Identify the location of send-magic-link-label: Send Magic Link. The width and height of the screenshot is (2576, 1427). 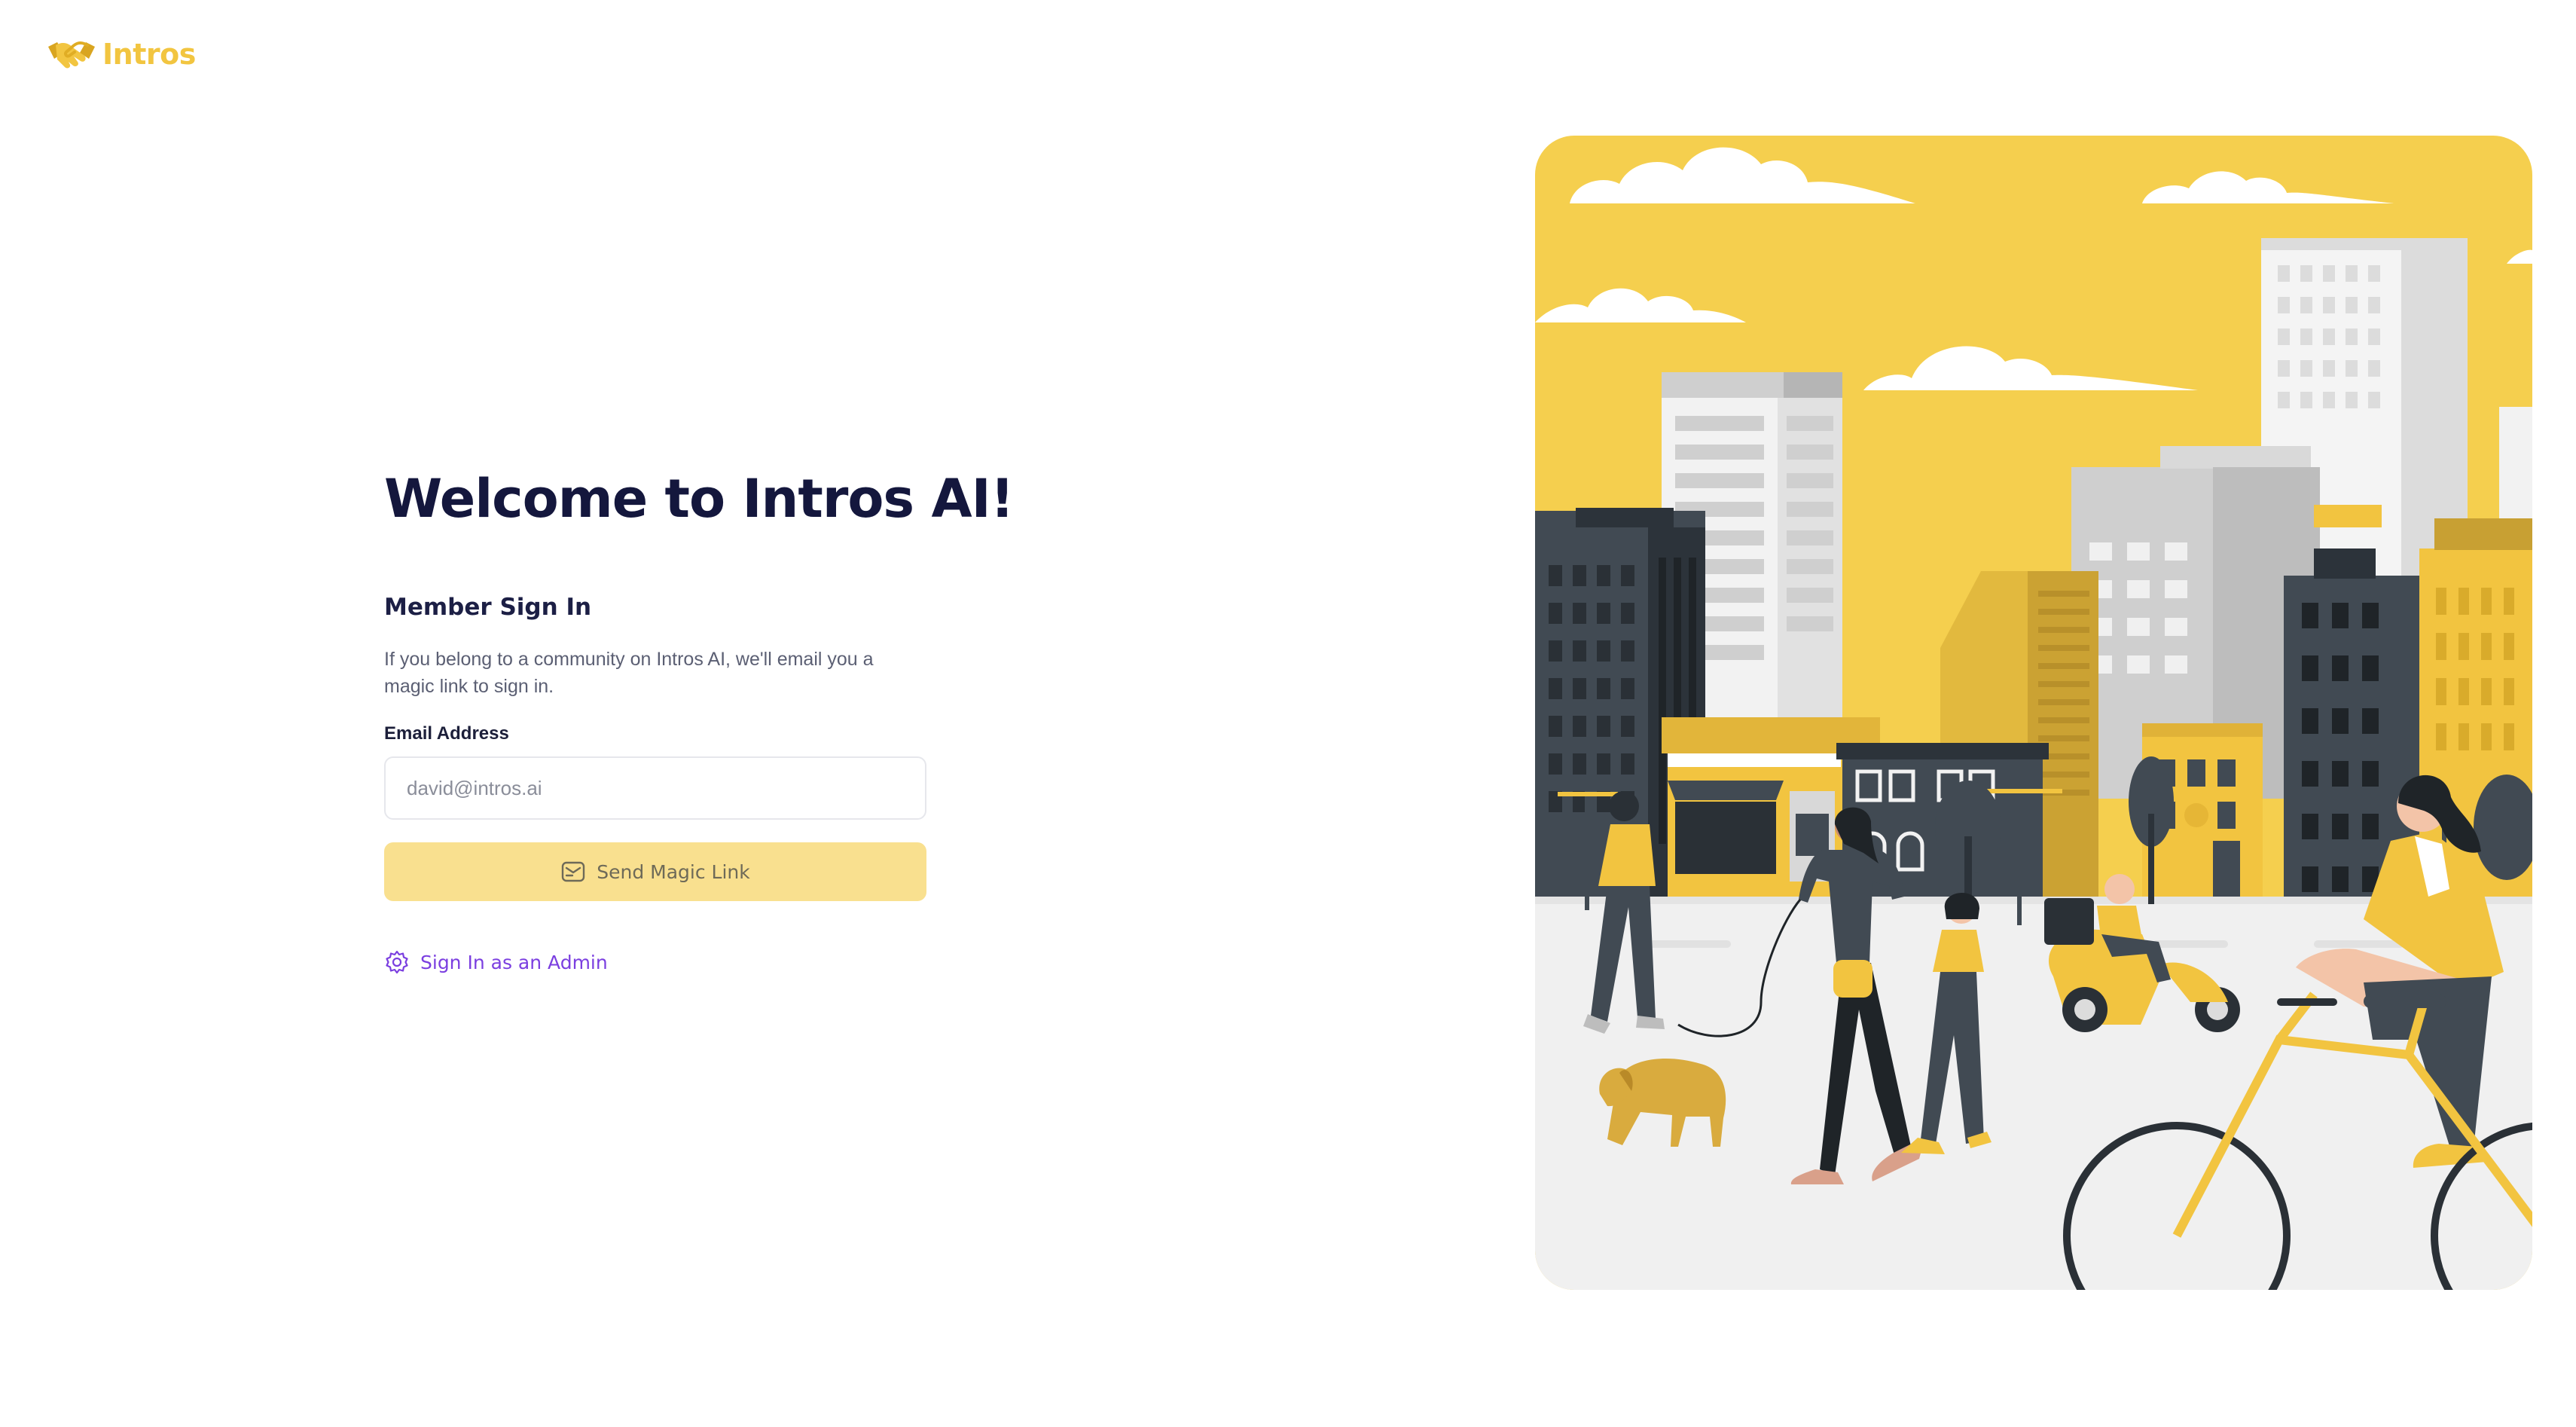
(674, 871).